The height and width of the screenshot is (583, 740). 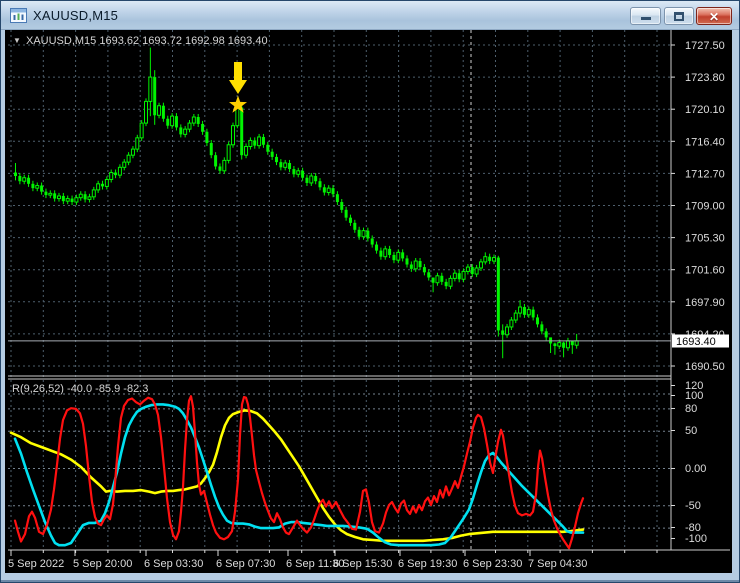 I want to click on minimize-button, so click(x=645, y=16).